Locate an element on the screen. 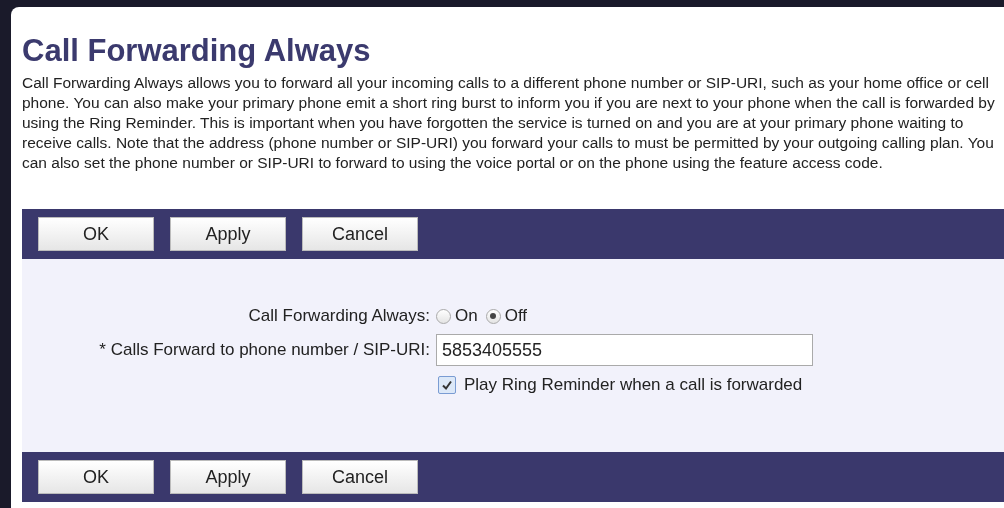  checkbox-label: Play Ring Reminder when a call is forwarded is located at coordinates (633, 385).